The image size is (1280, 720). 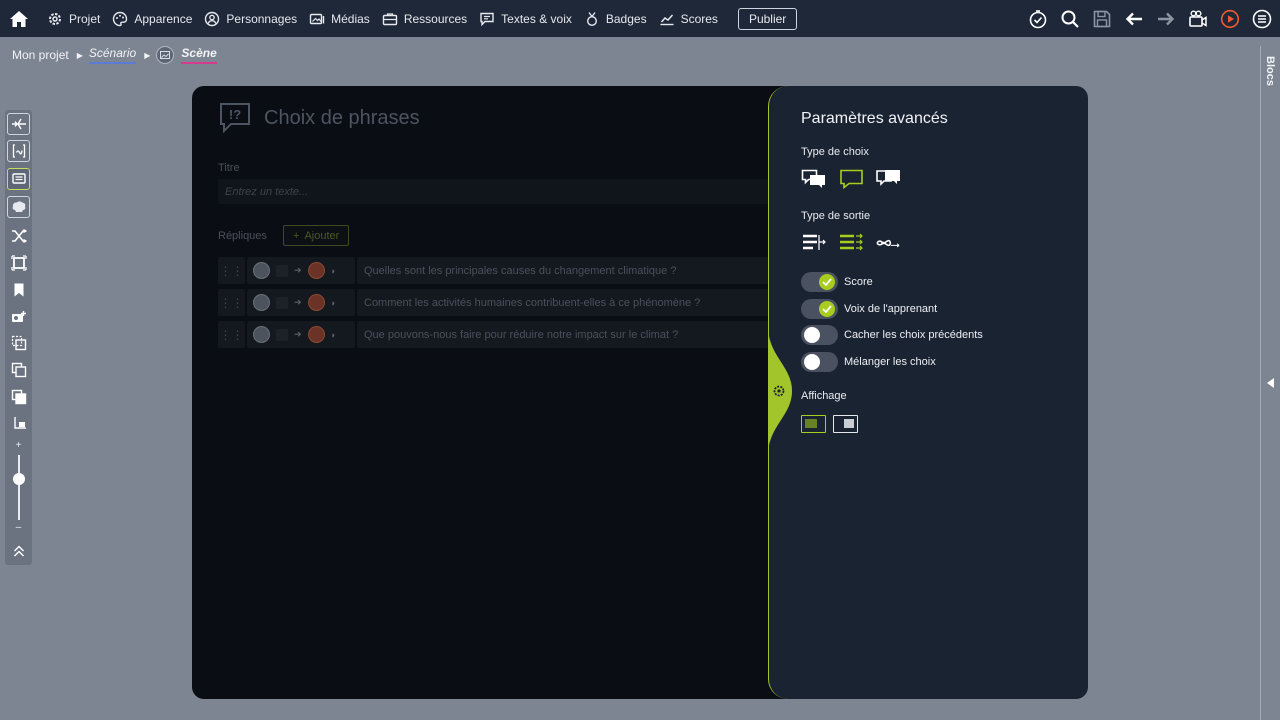 What do you see at coordinates (888, 179) in the screenshot?
I see `stacked-bubble-icon` at bounding box center [888, 179].